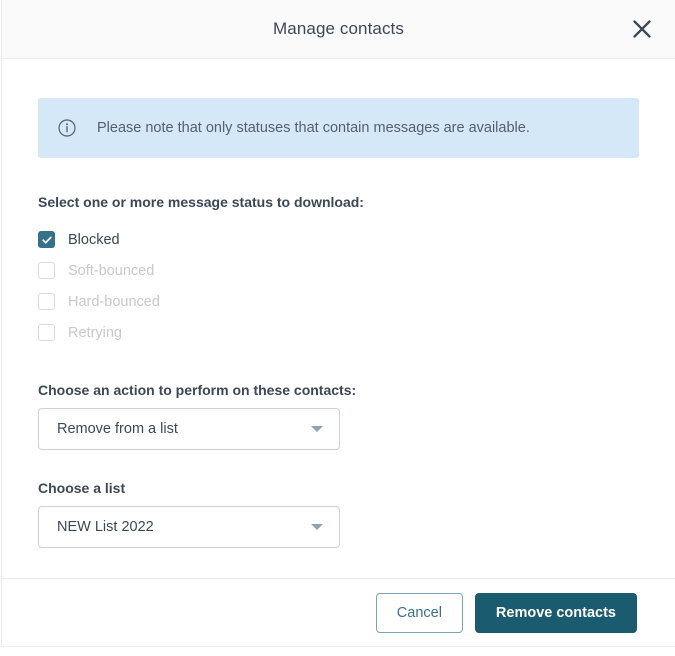  Describe the element at coordinates (338, 332) in the screenshot. I see `checkbox-row-retrying: Retrying` at that location.